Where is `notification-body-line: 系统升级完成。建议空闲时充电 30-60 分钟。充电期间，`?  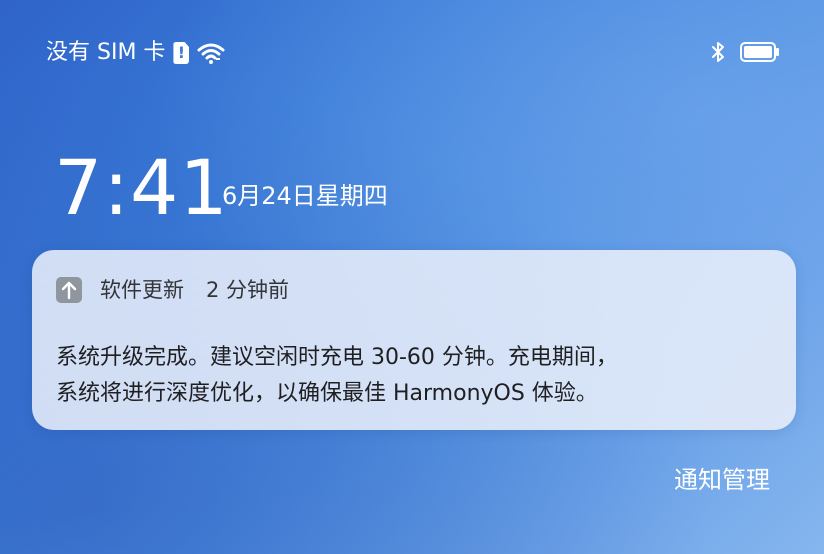 notification-body-line: 系统升级完成。建议空闲时充电 30-60 分钟。充电期间， is located at coordinates (337, 357).